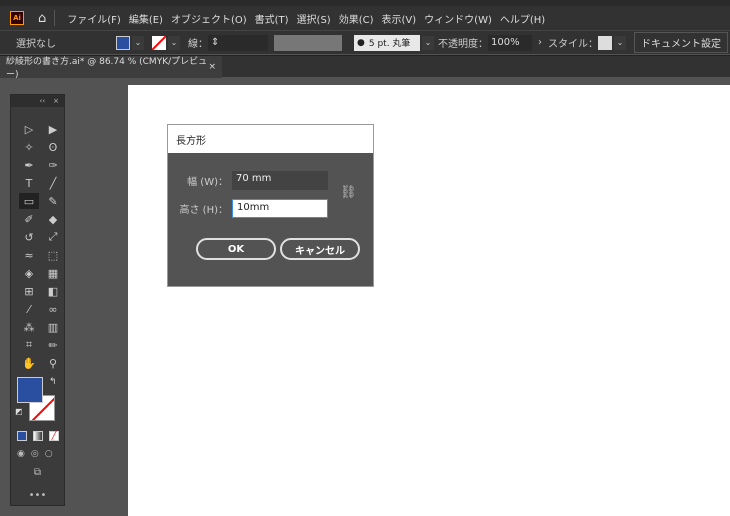  Describe the element at coordinates (605, 42) in the screenshot. I see `style-swatch` at that location.